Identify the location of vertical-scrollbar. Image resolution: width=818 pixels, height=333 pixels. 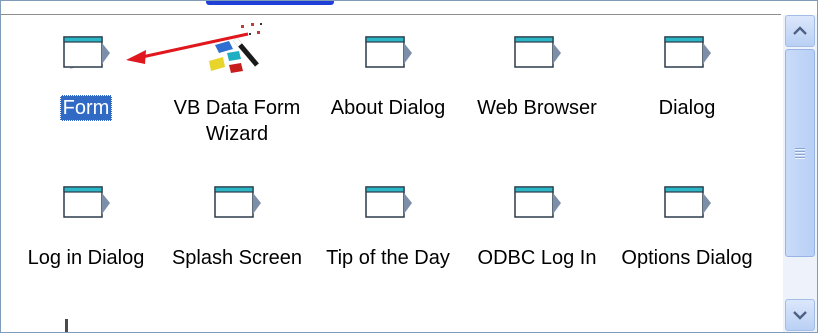
(800, 173).